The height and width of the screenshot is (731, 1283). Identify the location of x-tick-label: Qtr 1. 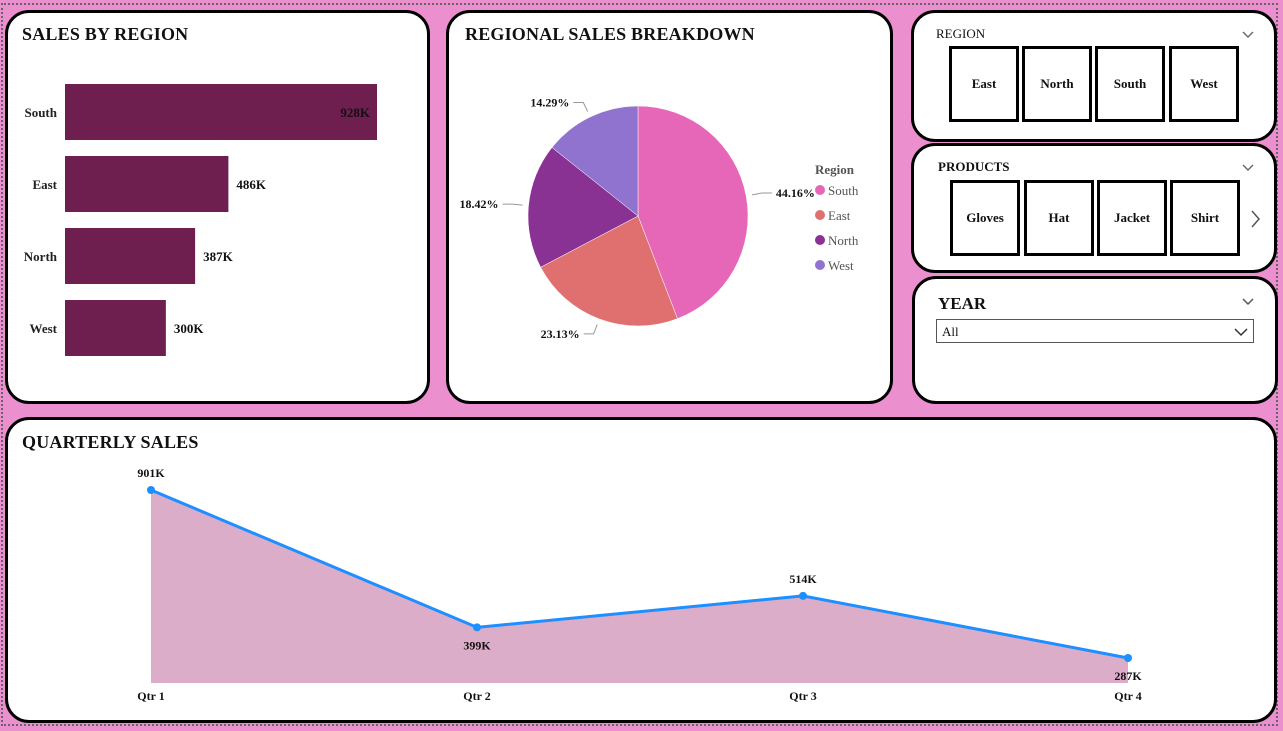
(150, 696).